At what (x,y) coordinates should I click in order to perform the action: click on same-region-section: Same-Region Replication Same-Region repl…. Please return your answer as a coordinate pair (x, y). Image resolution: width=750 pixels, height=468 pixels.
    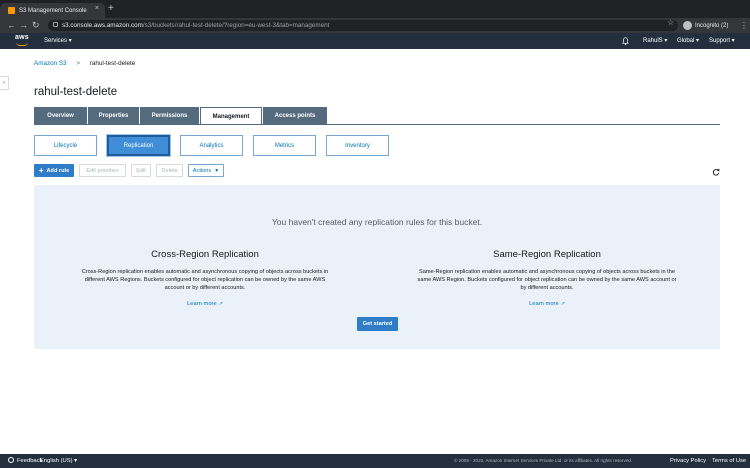
    Looking at the image, I should click on (547, 279).